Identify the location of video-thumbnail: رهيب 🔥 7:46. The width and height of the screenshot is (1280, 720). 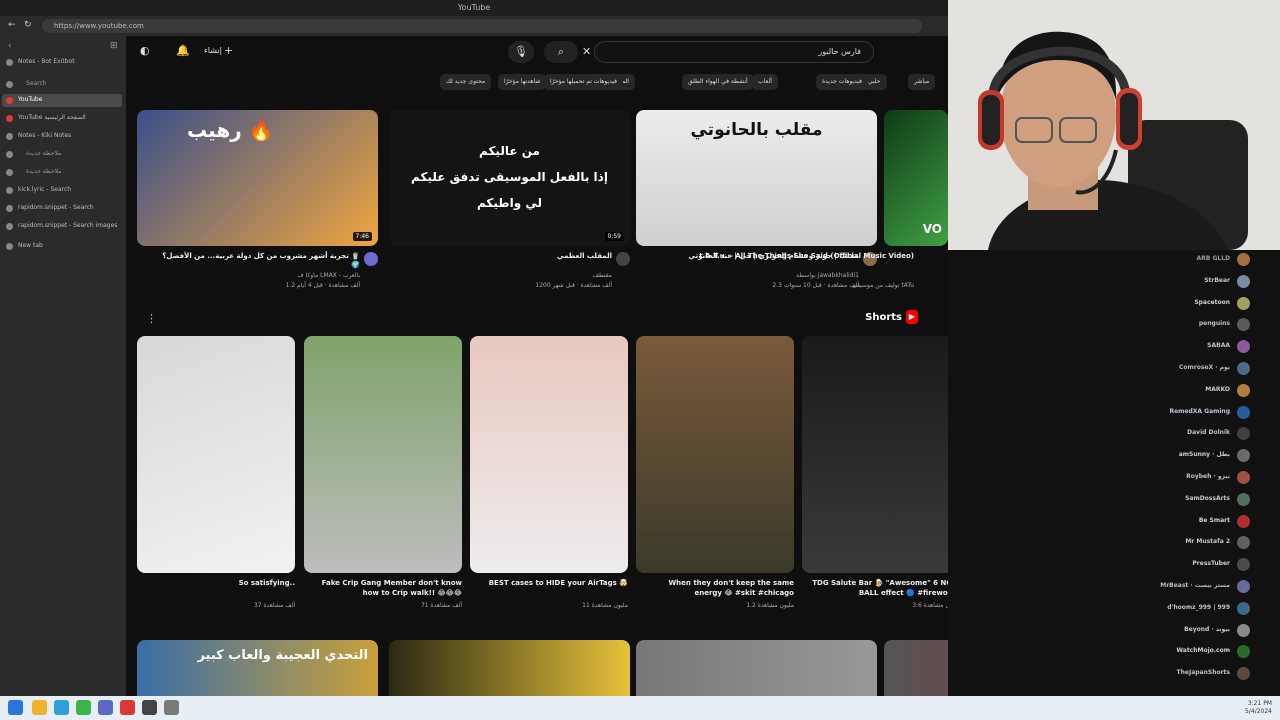
(257, 178).